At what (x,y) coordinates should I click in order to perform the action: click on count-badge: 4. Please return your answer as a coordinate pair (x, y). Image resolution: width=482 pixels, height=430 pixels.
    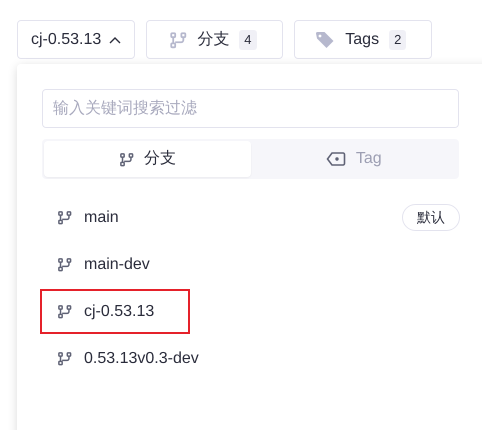
    Looking at the image, I should click on (247, 40).